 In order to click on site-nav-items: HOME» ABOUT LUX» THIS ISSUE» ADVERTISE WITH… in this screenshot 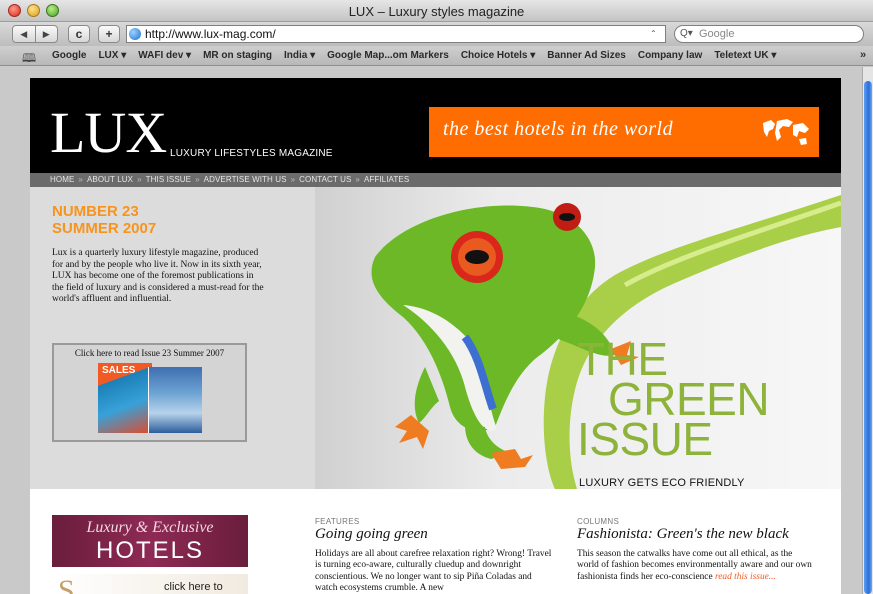, I will do `click(229, 179)`.